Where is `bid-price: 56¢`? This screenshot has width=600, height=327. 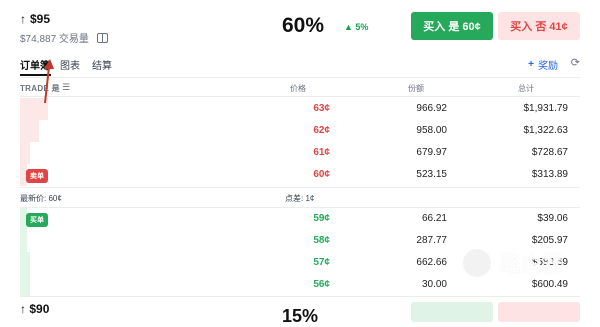
bid-price: 56¢ is located at coordinates (321, 284).